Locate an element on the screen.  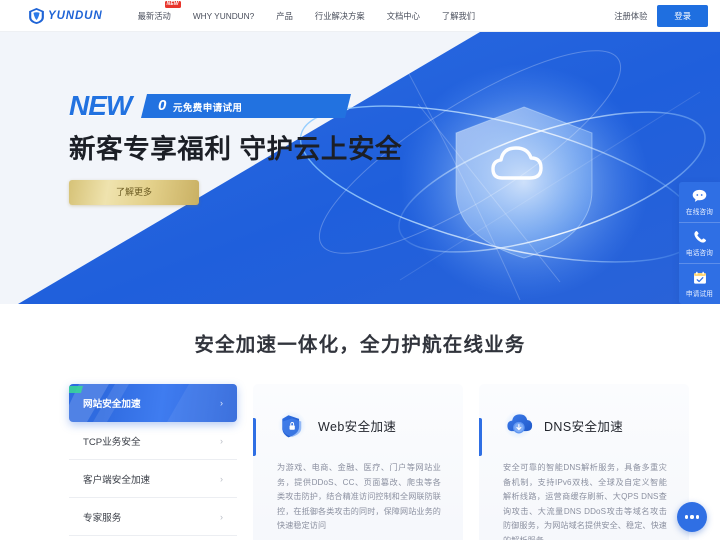
rail-item-label: 在线咨询 is located at coordinates (699, 212).